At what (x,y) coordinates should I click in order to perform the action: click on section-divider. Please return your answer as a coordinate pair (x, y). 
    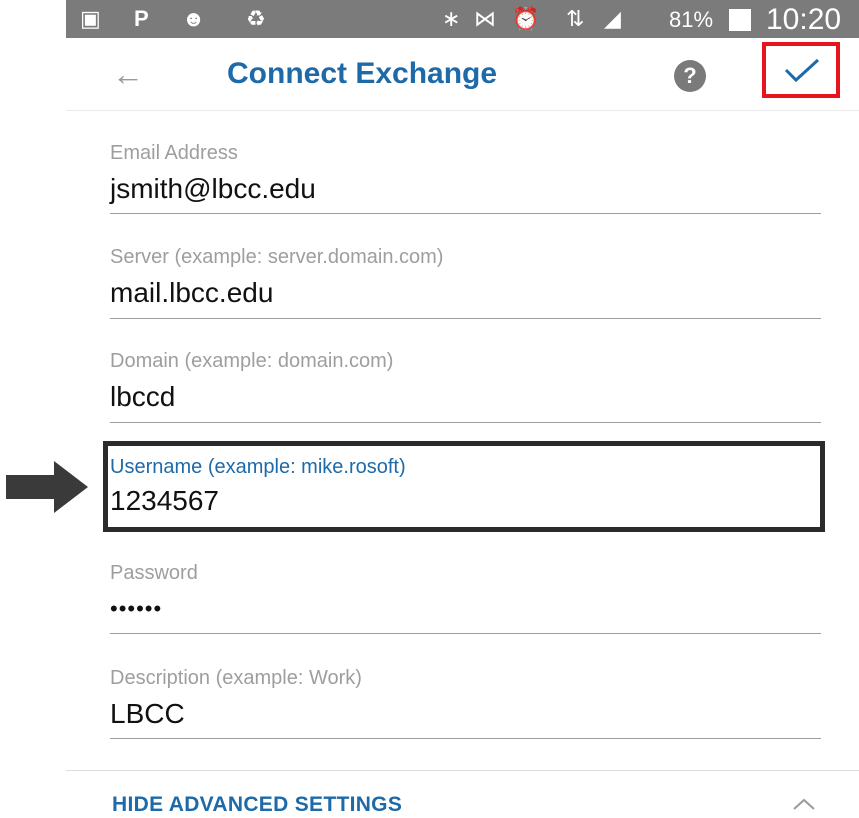
    Looking at the image, I should click on (462, 770).